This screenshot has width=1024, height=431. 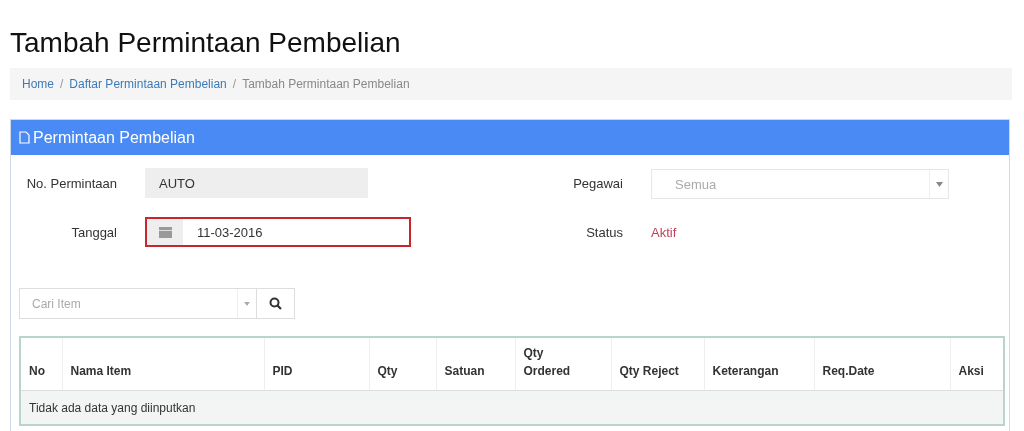 What do you see at coordinates (138, 303) in the screenshot?
I see `item-search-field: Cari Item` at bounding box center [138, 303].